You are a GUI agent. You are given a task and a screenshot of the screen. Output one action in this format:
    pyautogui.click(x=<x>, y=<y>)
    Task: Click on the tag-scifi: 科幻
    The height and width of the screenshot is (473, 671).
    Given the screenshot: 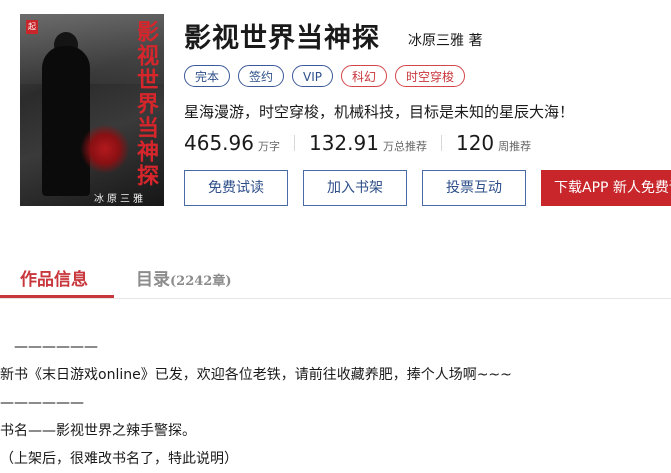 What is the action you would take?
    pyautogui.click(x=364, y=76)
    